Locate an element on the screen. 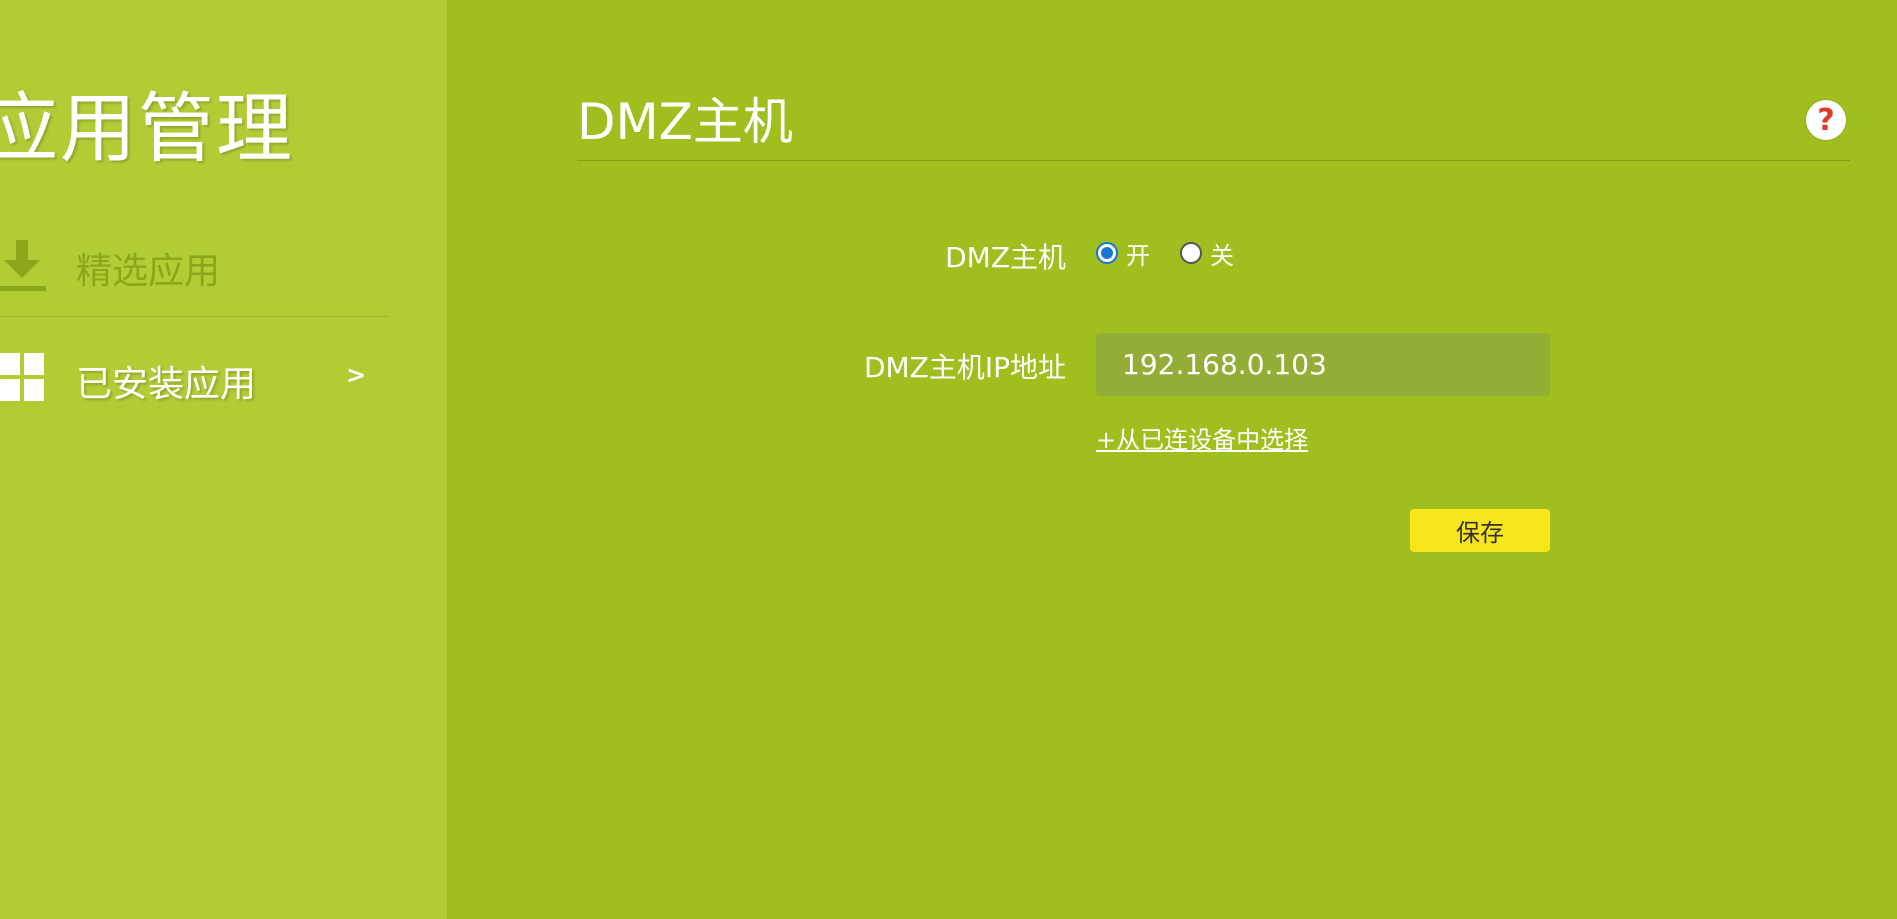  help-icon: ? is located at coordinates (1826, 120).